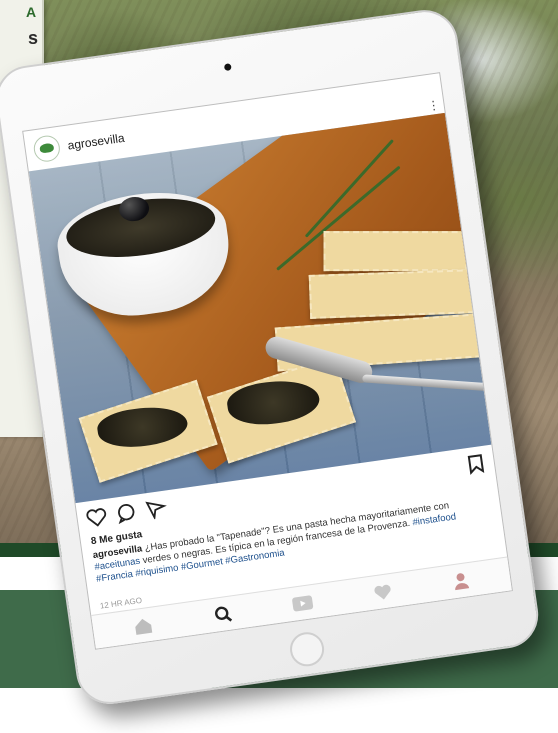 The height and width of the screenshot is (733, 558). What do you see at coordinates (143, 626) in the screenshot?
I see `home-icon` at bounding box center [143, 626].